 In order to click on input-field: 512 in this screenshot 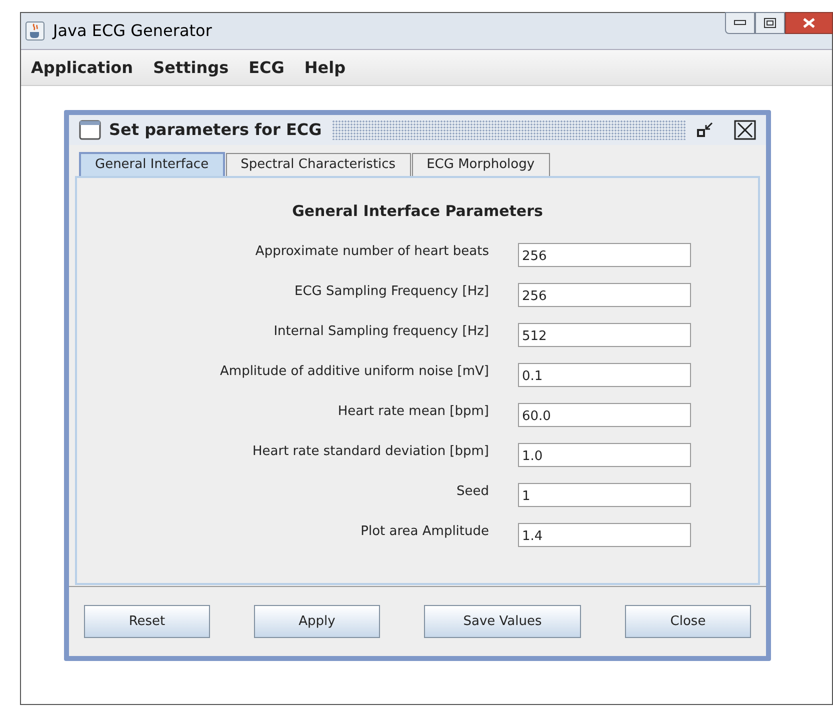, I will do `click(604, 334)`.